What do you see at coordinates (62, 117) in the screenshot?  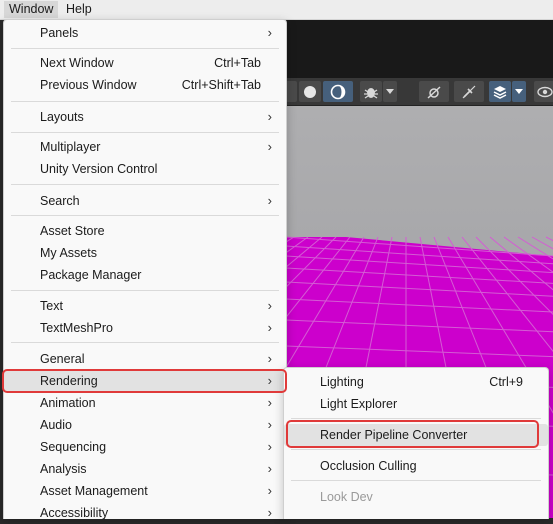 I see `menu-item-label: Layouts` at bounding box center [62, 117].